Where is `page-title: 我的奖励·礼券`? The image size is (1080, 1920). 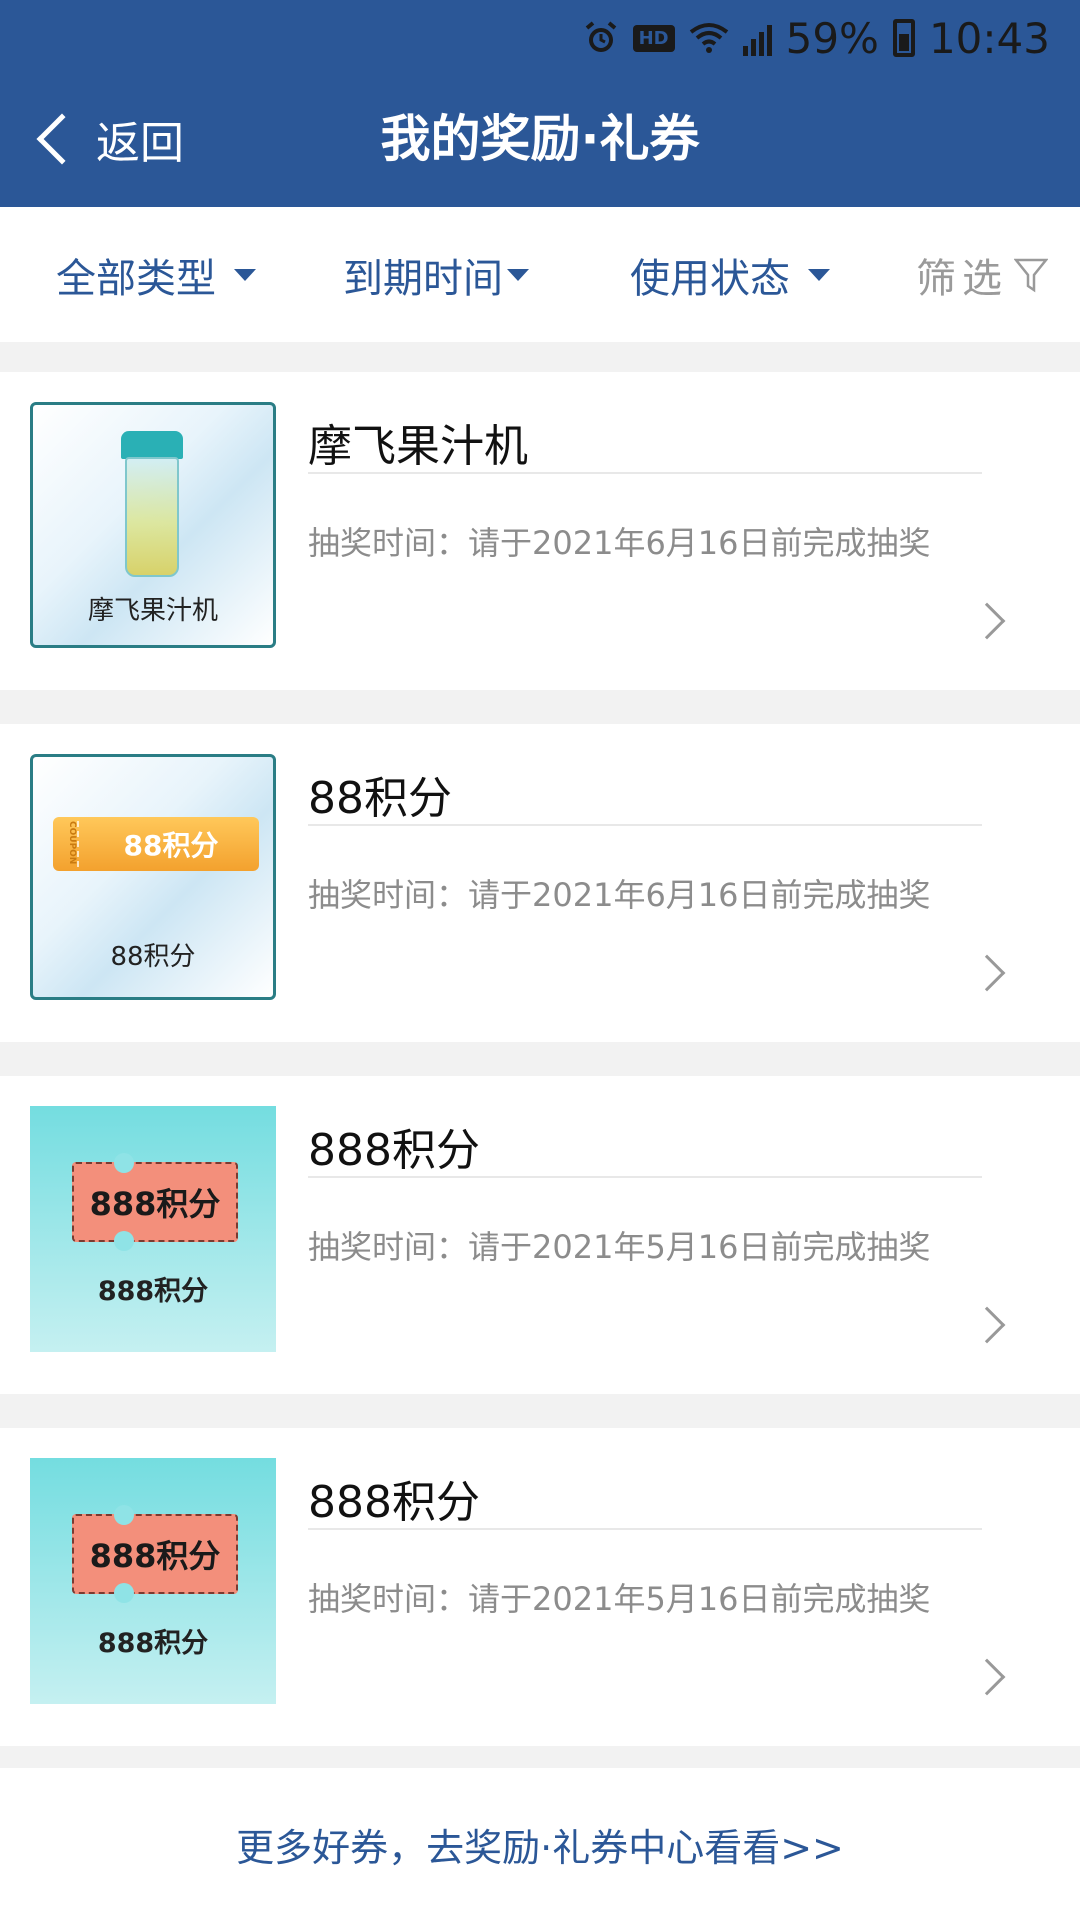 page-title: 我的奖励·礼券 is located at coordinates (540, 139).